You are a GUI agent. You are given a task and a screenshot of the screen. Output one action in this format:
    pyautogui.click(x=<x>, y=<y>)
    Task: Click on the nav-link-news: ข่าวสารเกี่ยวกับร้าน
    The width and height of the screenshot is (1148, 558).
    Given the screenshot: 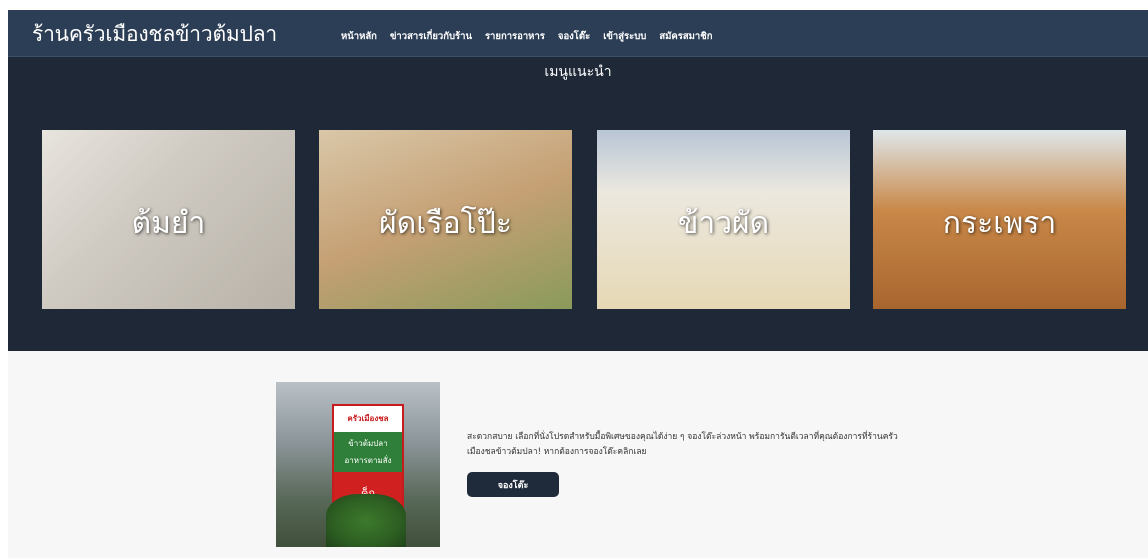 What is the action you would take?
    pyautogui.click(x=431, y=36)
    